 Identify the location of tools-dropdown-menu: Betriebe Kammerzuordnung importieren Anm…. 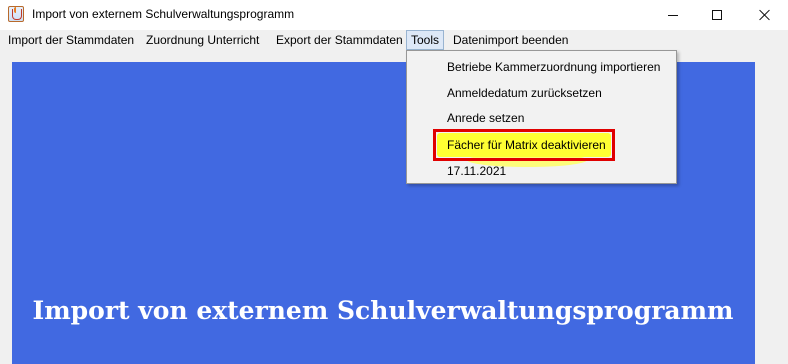
(541, 117).